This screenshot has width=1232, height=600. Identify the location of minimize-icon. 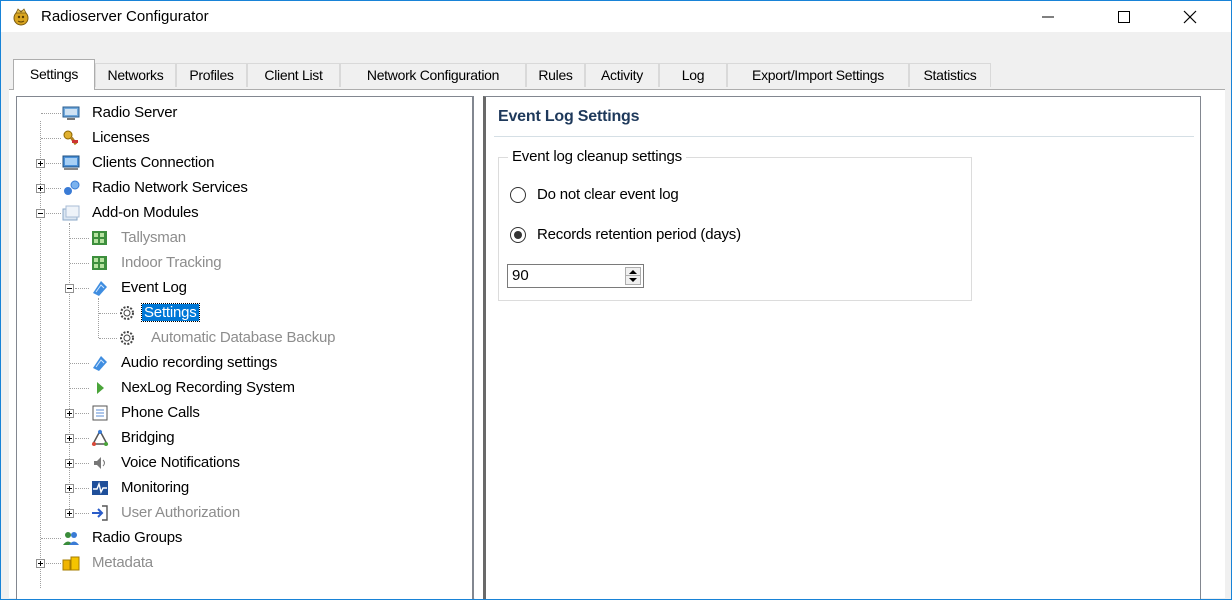
(1048, 16).